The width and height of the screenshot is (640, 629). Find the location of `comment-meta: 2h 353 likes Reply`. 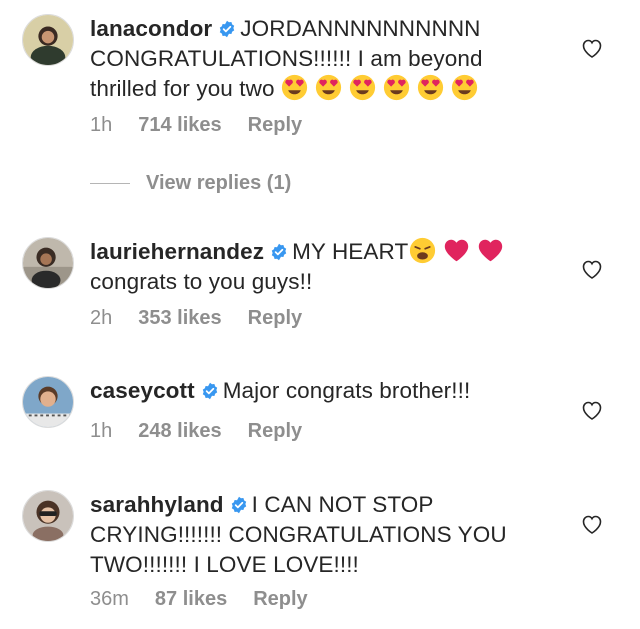

comment-meta: 2h 353 likes Reply is located at coordinates (209, 318).